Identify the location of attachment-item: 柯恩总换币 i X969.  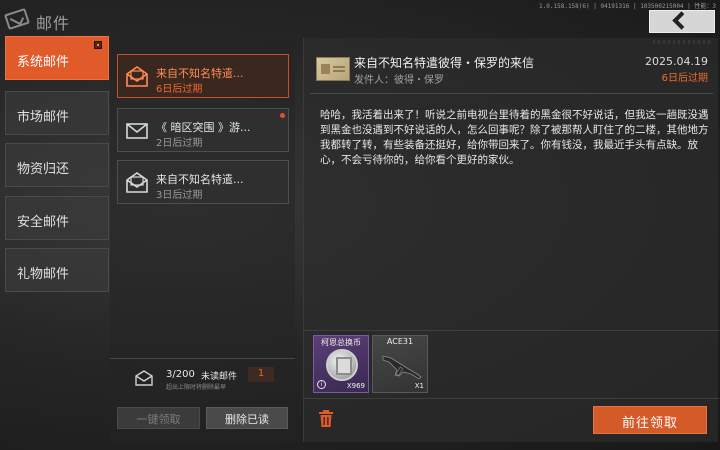
(341, 364).